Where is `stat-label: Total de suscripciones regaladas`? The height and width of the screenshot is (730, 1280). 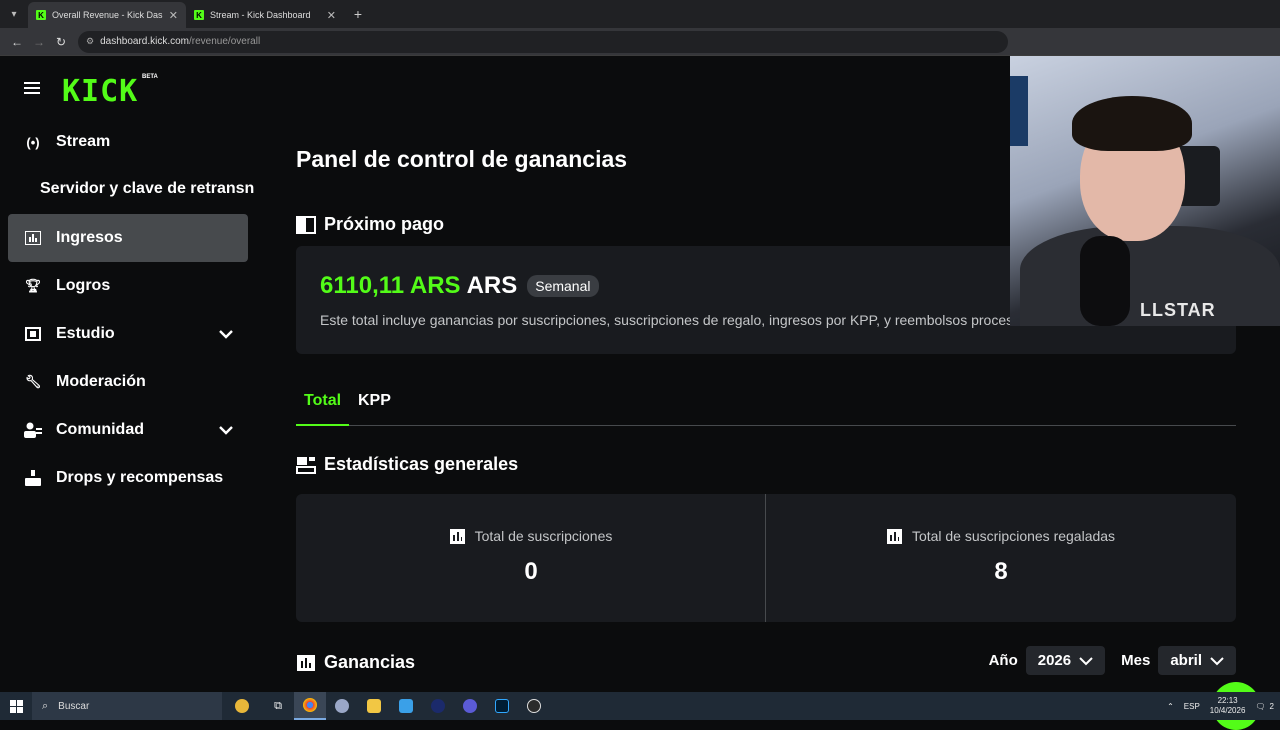 stat-label: Total de suscripciones regaladas is located at coordinates (1013, 536).